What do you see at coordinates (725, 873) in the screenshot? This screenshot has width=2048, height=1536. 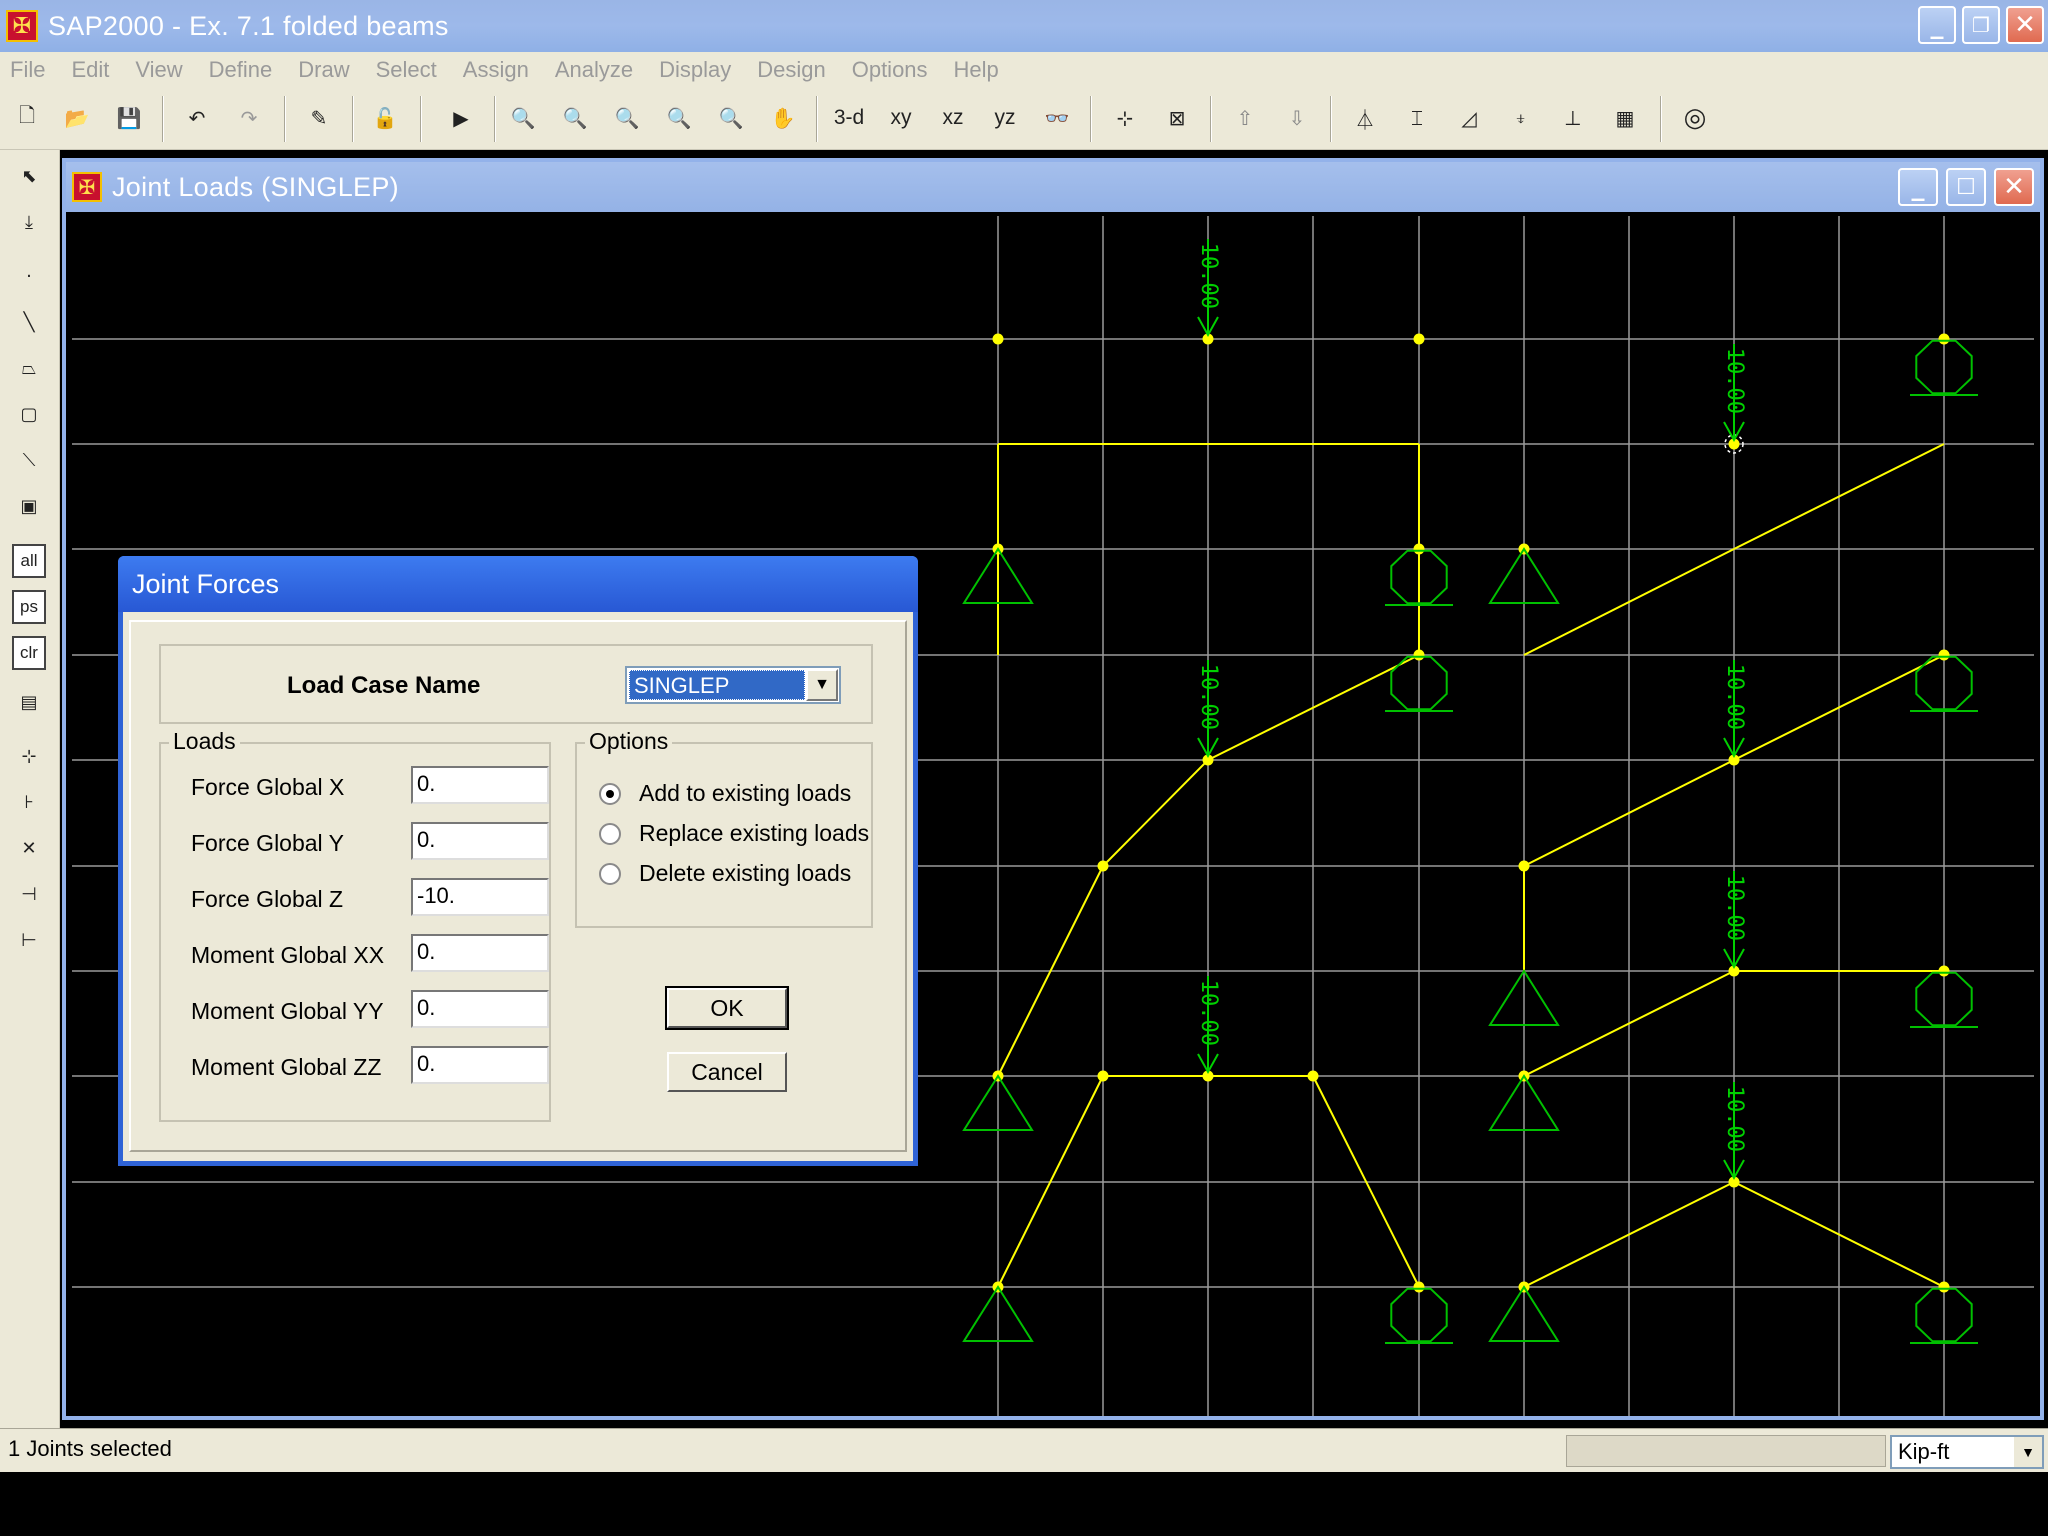 I see `option-delete-existing: Delete existing loads` at bounding box center [725, 873].